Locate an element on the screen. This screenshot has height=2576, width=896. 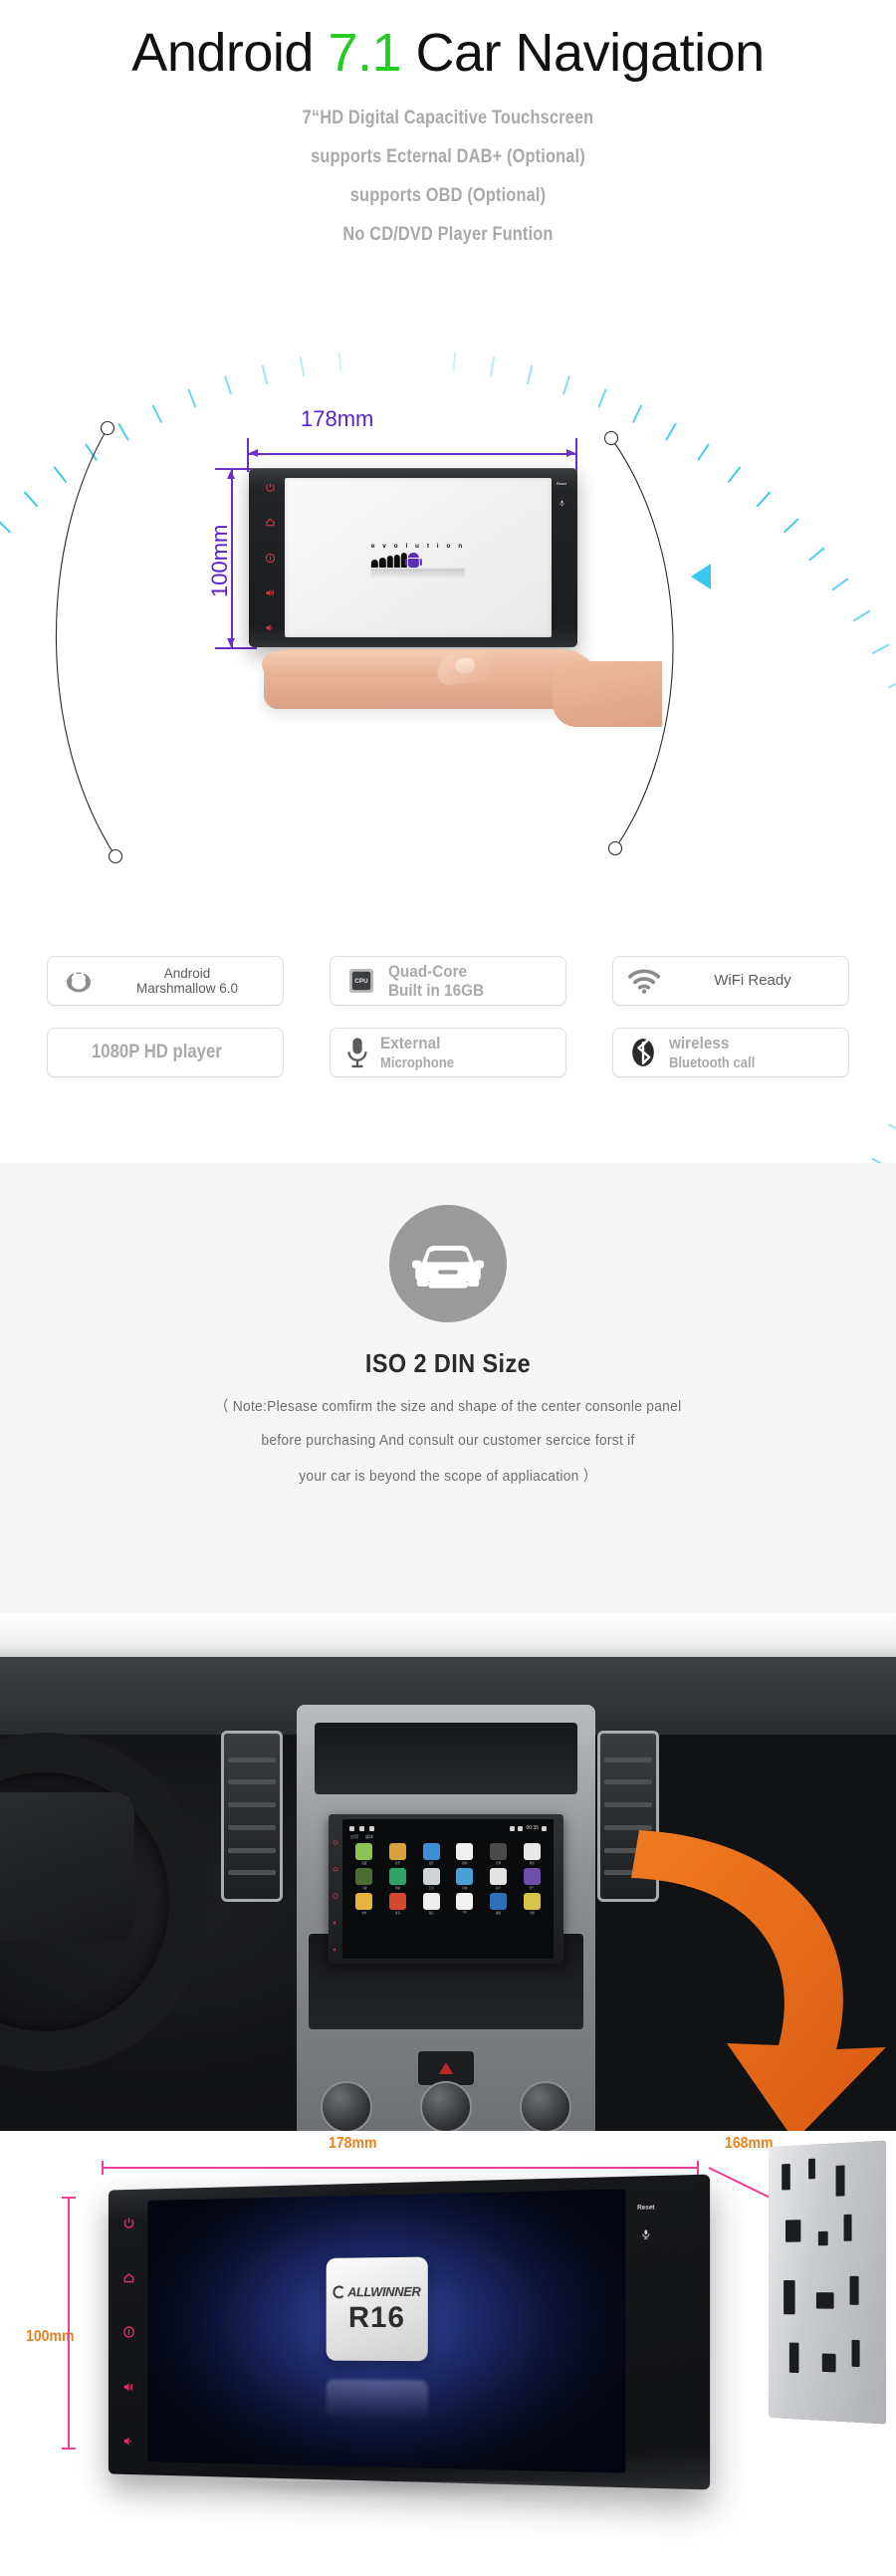
climate-control-knobs is located at coordinates (446, 2102).